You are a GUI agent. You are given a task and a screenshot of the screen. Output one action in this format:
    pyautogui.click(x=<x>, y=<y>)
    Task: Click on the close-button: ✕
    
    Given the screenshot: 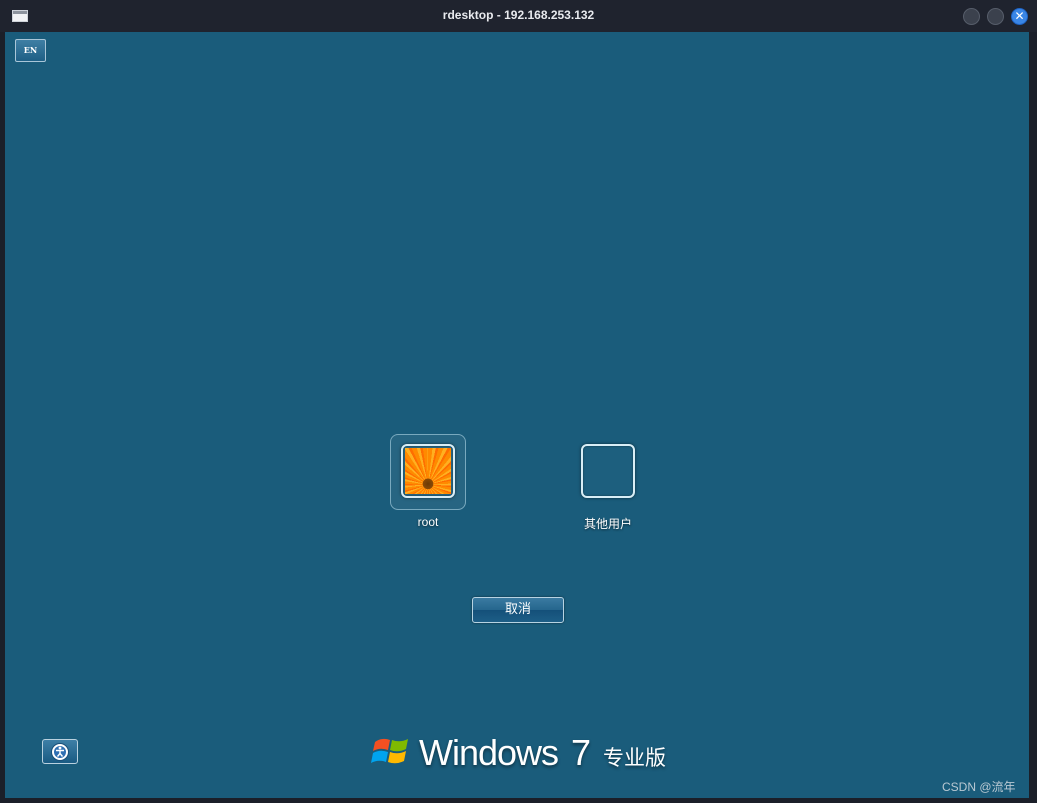 What is the action you would take?
    pyautogui.click(x=1019, y=16)
    